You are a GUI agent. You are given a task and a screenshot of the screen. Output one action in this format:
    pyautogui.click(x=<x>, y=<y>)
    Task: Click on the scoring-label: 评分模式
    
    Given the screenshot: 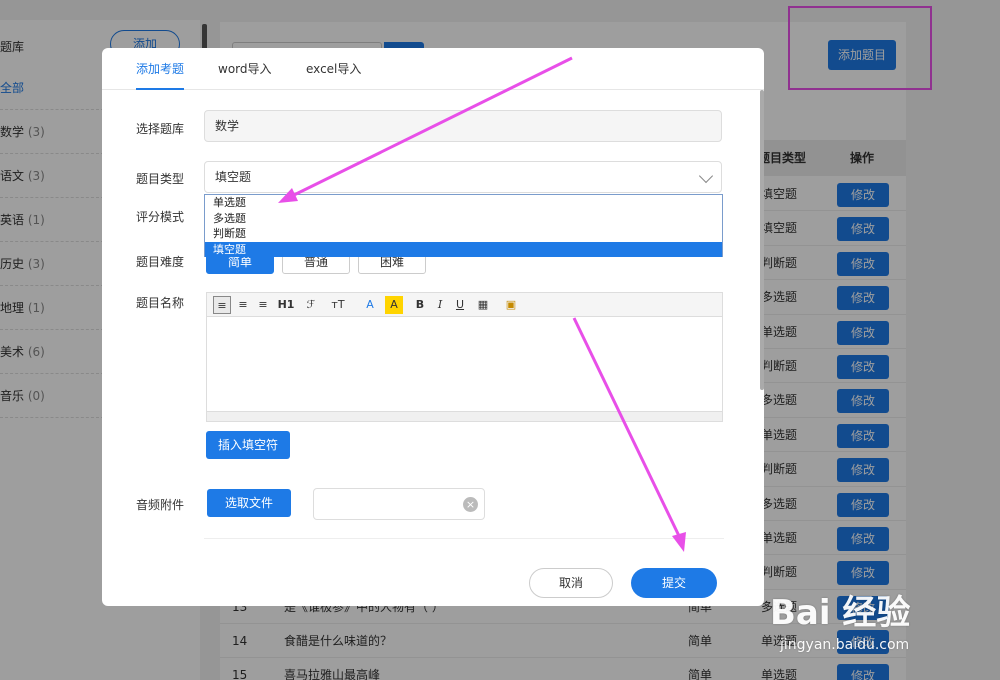 What is the action you would take?
    pyautogui.click(x=160, y=217)
    